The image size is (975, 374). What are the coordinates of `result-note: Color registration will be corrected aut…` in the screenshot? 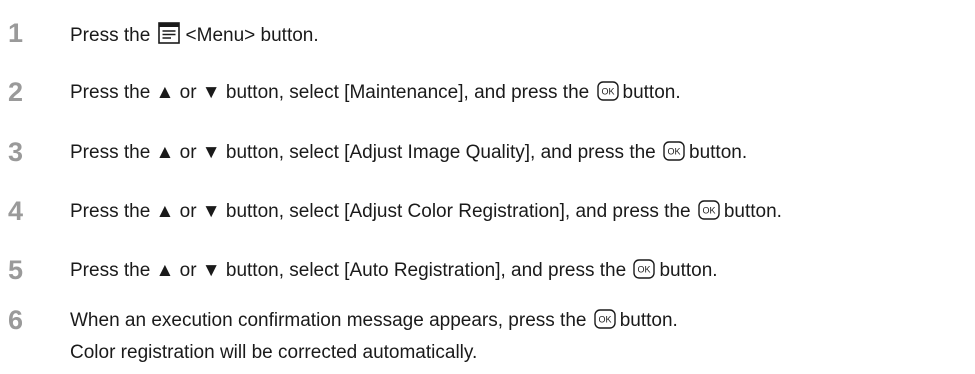 It's located at (274, 352).